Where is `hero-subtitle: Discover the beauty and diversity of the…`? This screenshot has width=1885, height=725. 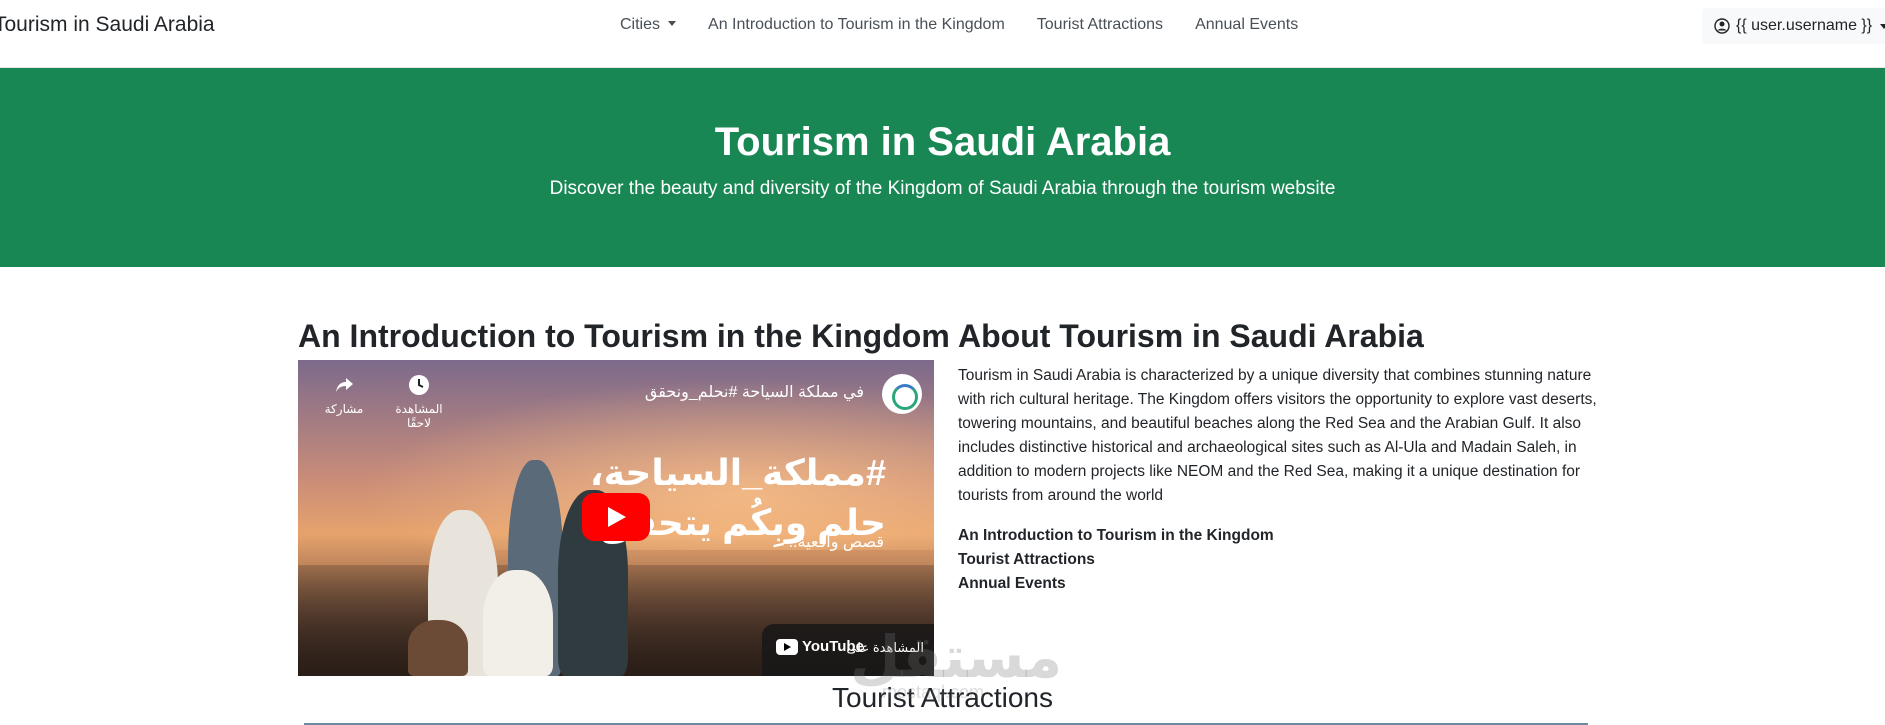 hero-subtitle: Discover the beauty and diversity of the… is located at coordinates (942, 188).